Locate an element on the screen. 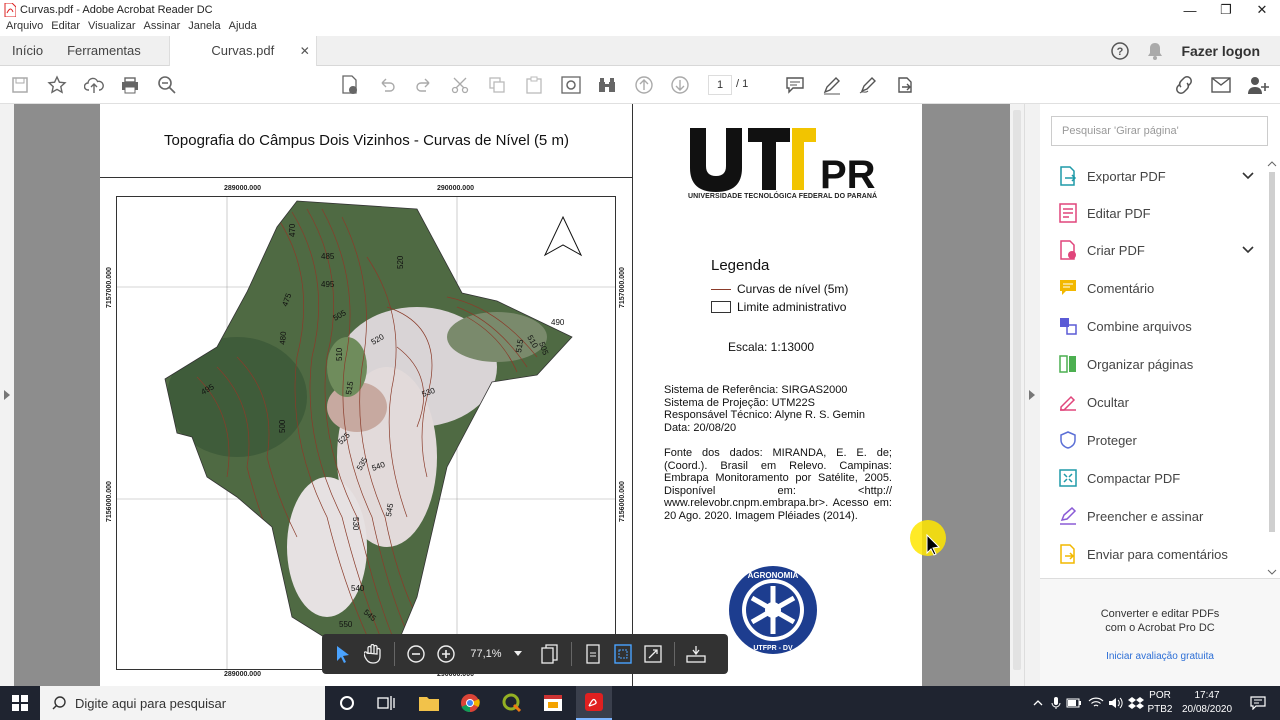 Image resolution: width=1280 pixels, height=720 pixels. collapse-right-icon is located at coordinates (1032, 395).